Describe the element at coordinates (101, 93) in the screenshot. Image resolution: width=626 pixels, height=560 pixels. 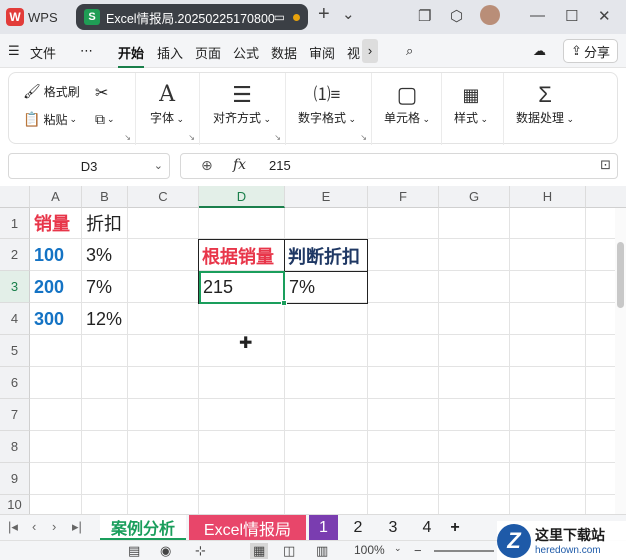
I see `cut-icon: ✂` at that location.